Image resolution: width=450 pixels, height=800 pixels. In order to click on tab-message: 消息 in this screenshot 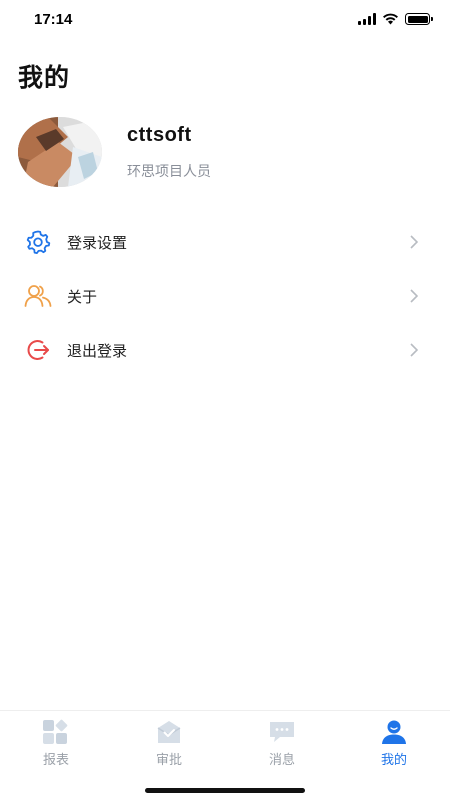, I will do `click(282, 743)`.